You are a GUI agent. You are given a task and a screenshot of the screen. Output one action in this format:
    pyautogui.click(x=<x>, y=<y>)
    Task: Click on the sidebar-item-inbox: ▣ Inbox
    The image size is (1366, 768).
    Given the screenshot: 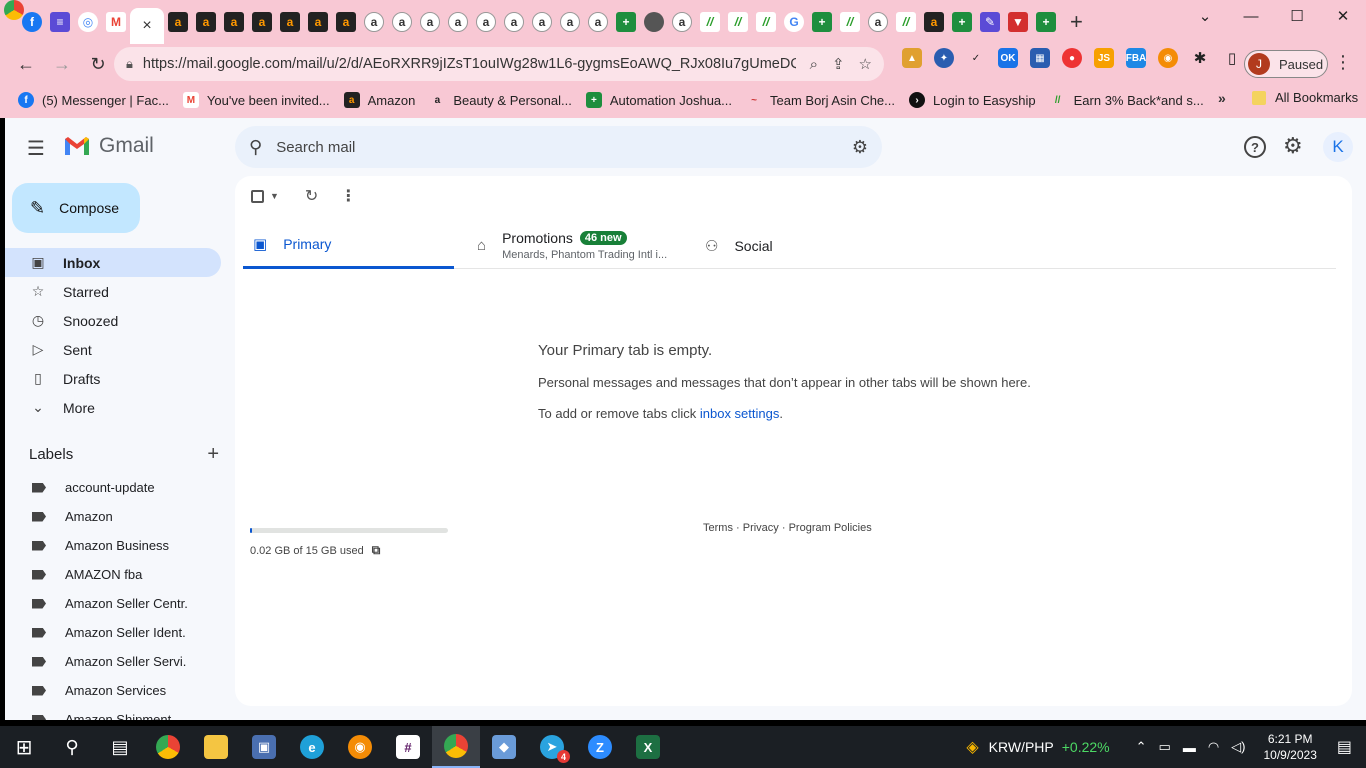 What is the action you would take?
    pyautogui.click(x=113, y=262)
    